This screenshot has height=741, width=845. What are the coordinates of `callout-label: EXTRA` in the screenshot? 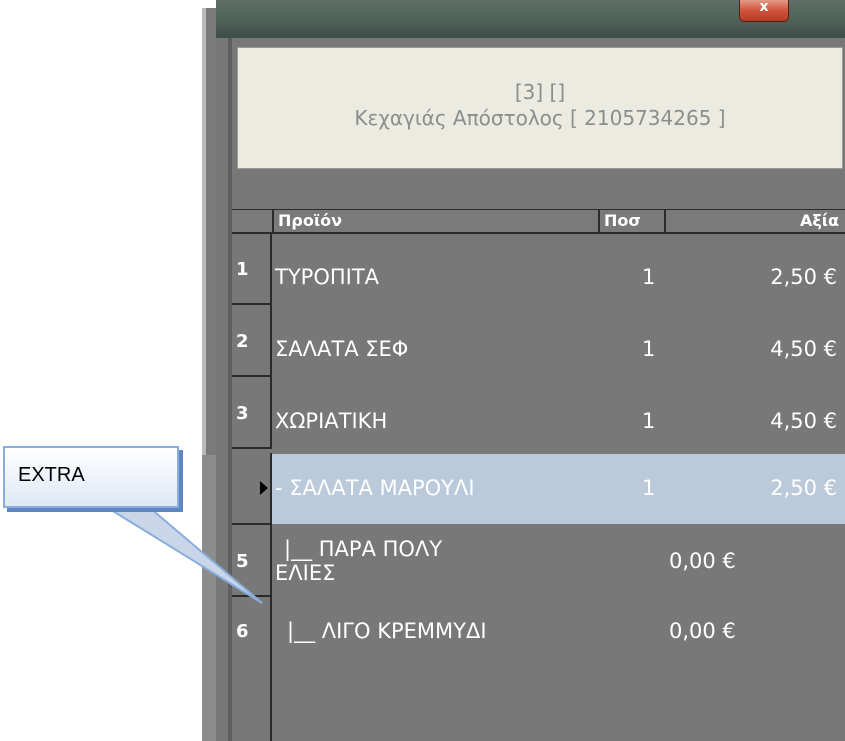 It's located at (91, 477).